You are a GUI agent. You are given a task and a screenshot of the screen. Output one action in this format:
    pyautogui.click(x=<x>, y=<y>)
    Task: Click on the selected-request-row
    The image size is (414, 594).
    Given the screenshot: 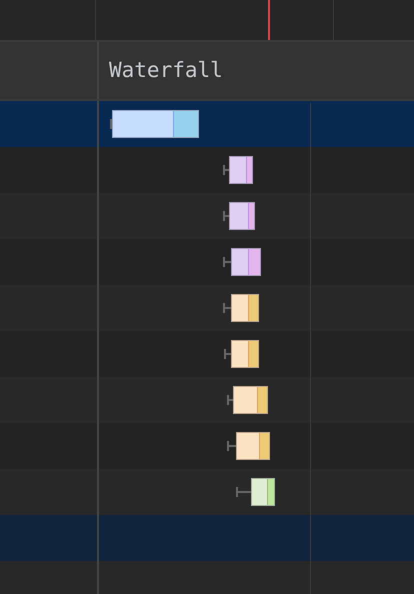 What is the action you would take?
    pyautogui.click(x=207, y=124)
    